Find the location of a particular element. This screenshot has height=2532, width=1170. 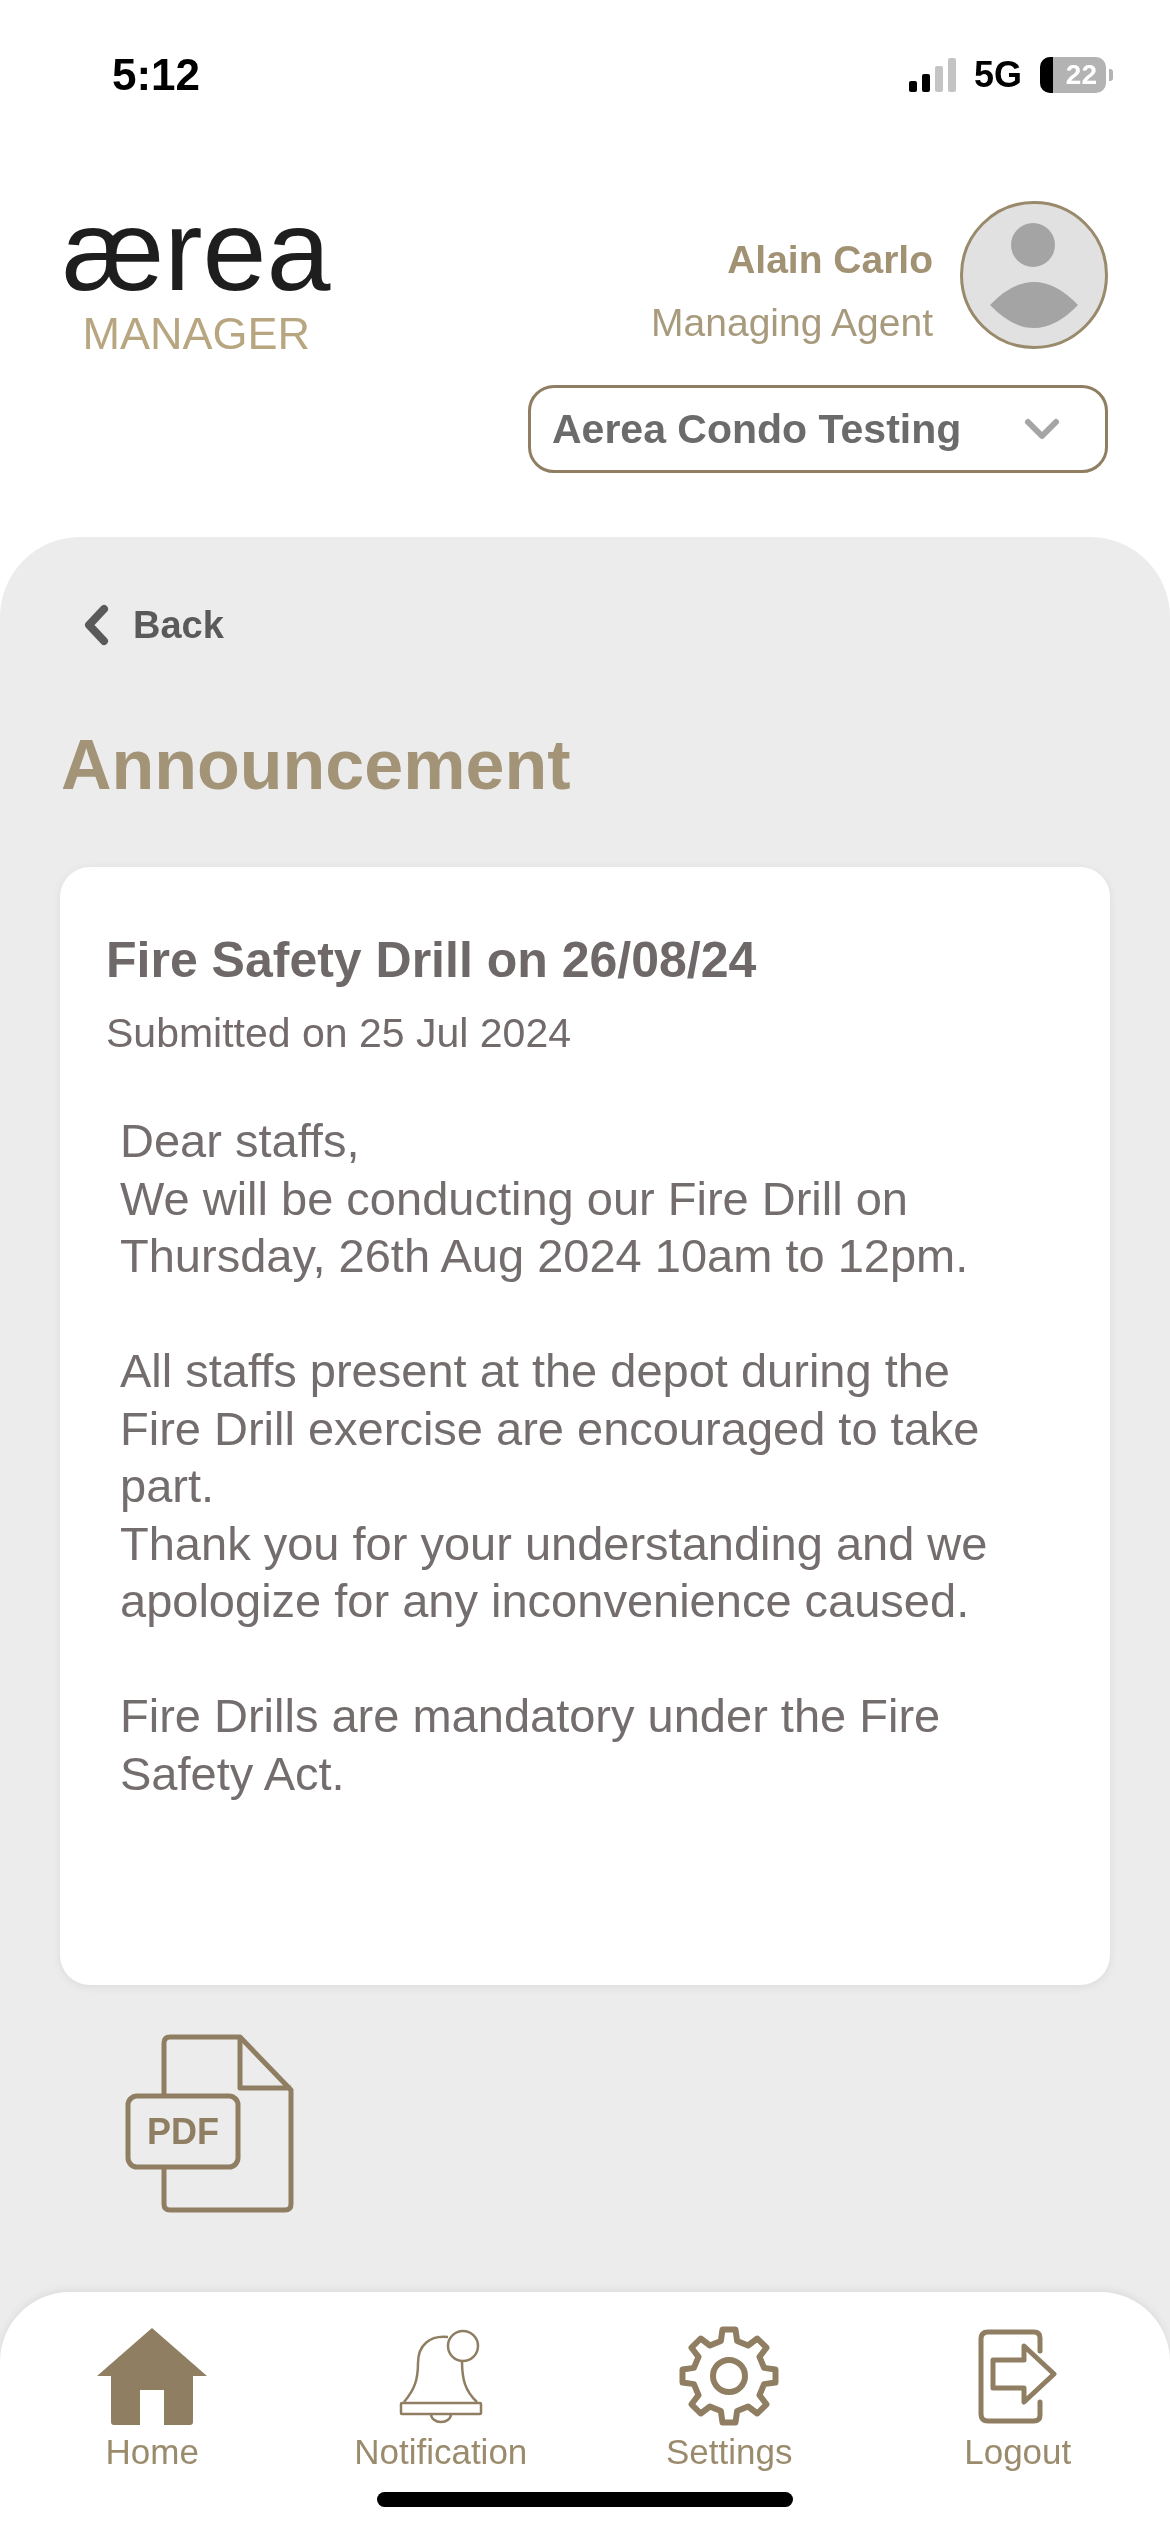

network-type: 5G is located at coordinates (997, 75).